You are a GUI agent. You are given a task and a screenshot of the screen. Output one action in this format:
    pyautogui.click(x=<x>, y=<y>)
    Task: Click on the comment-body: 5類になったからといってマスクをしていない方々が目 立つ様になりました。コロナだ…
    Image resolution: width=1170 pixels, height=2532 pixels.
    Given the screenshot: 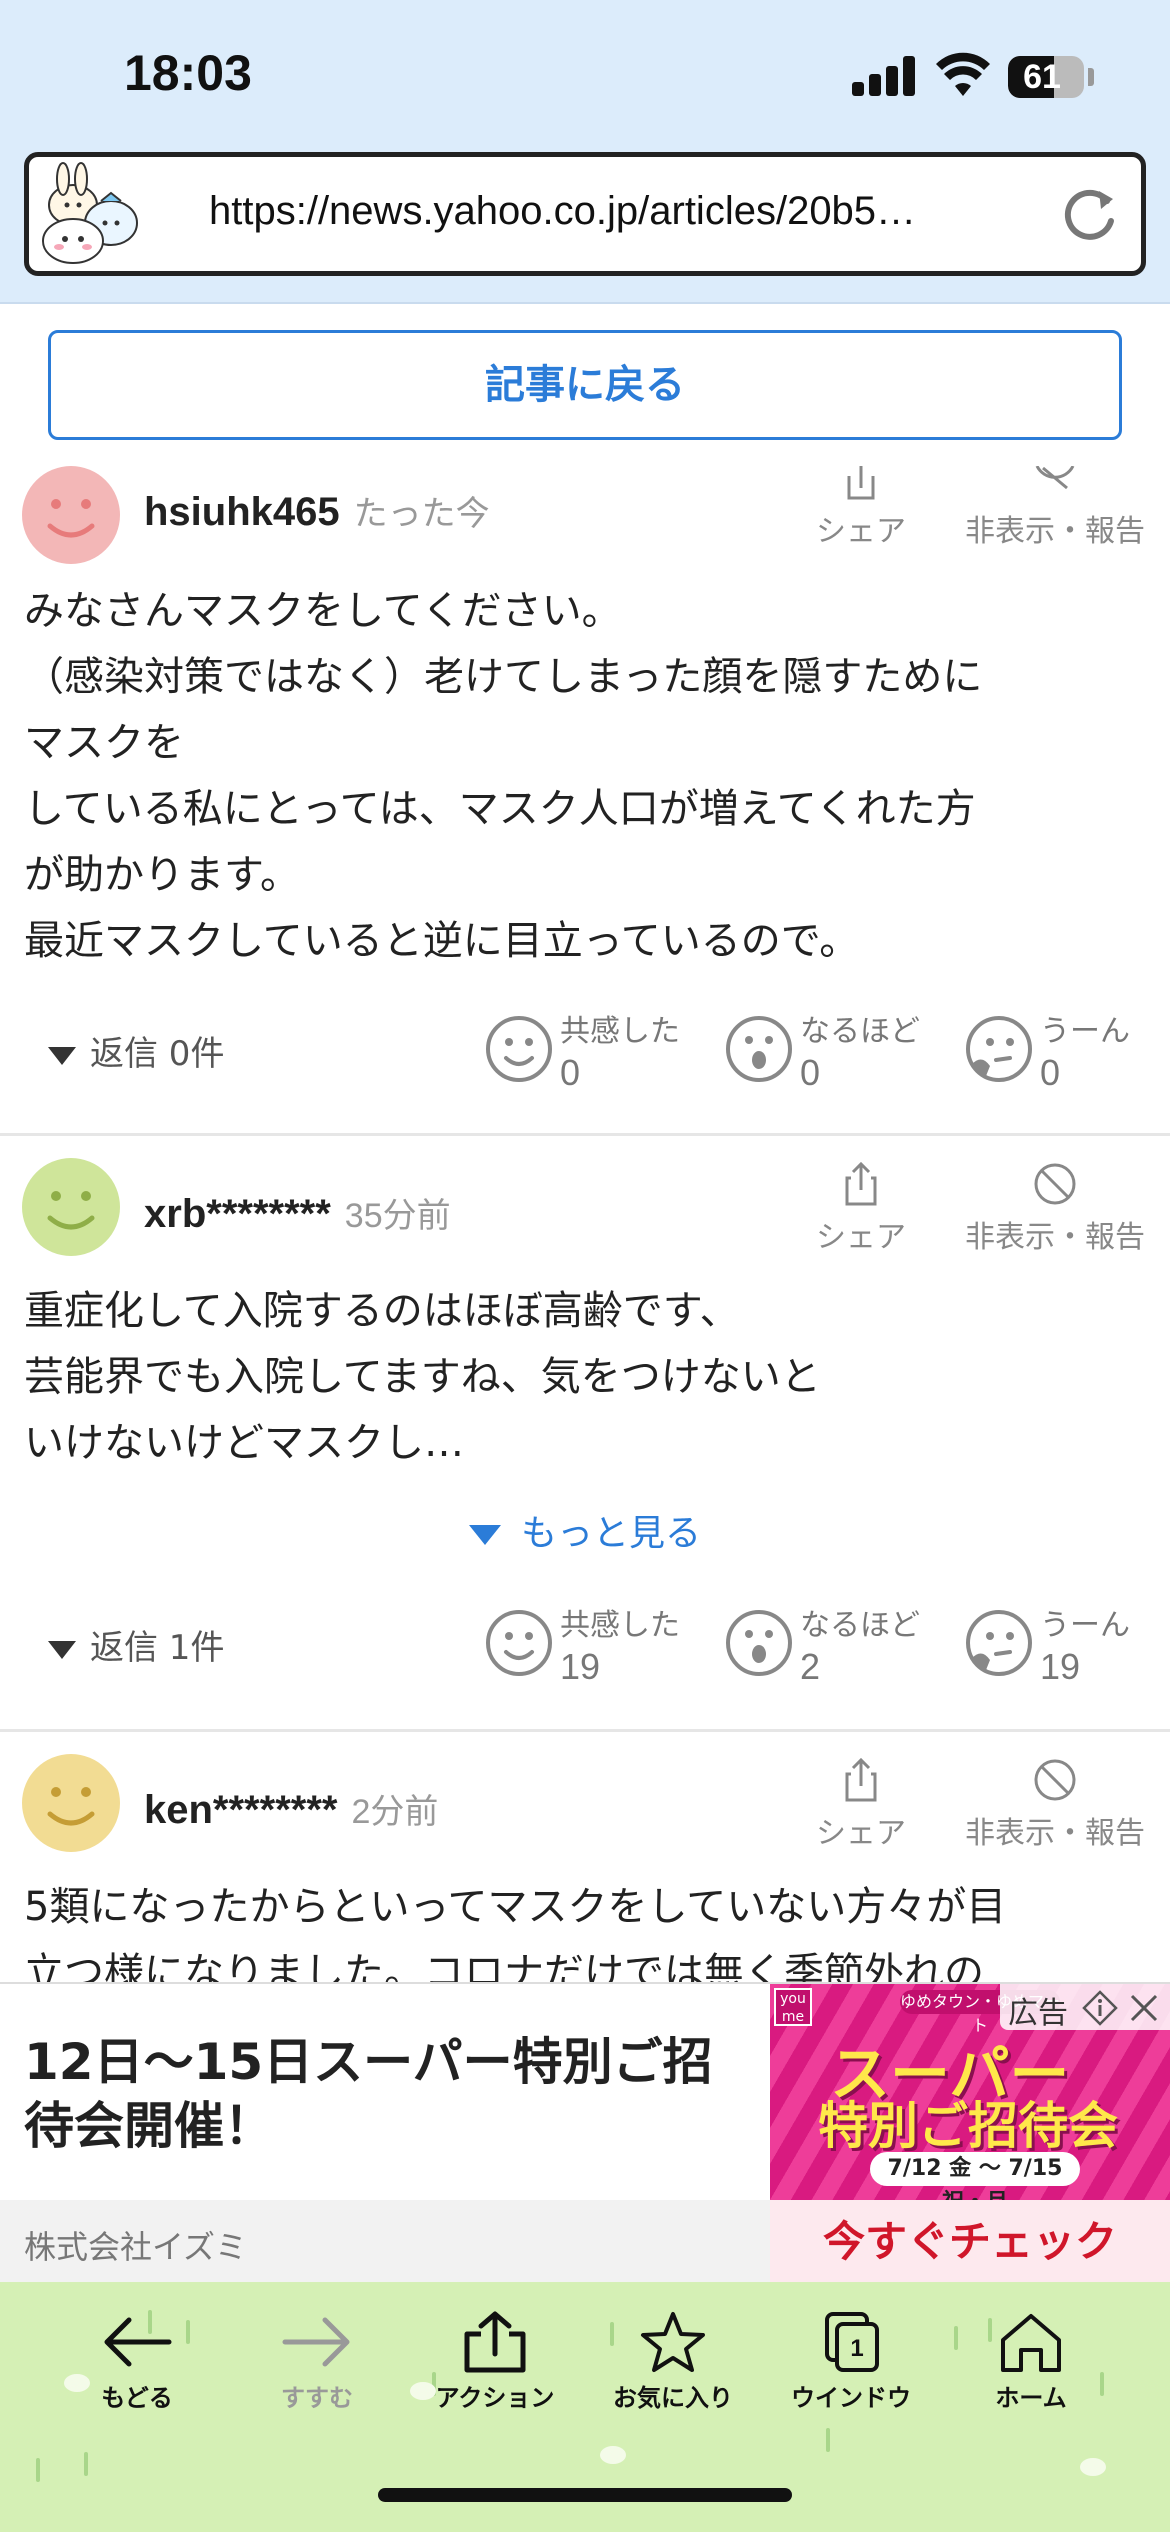 What is the action you would take?
    pyautogui.click(x=515, y=1938)
    